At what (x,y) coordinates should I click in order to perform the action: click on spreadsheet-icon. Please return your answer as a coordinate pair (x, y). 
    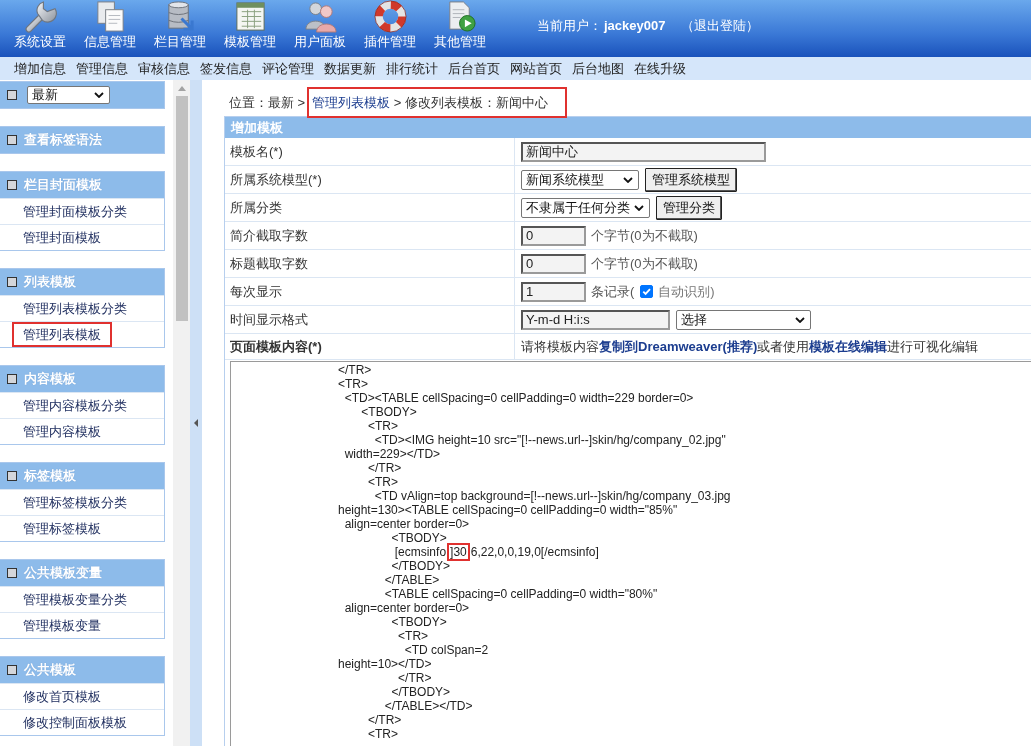
    Looking at the image, I should click on (250, 16).